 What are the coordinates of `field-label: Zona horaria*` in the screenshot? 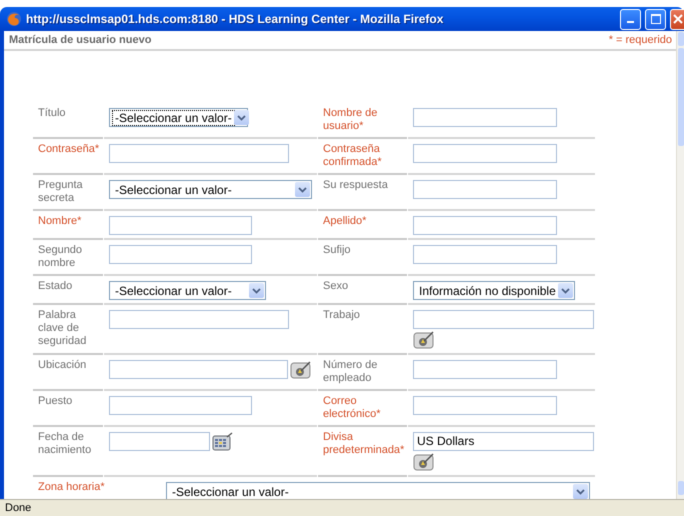 It's located at (71, 487).